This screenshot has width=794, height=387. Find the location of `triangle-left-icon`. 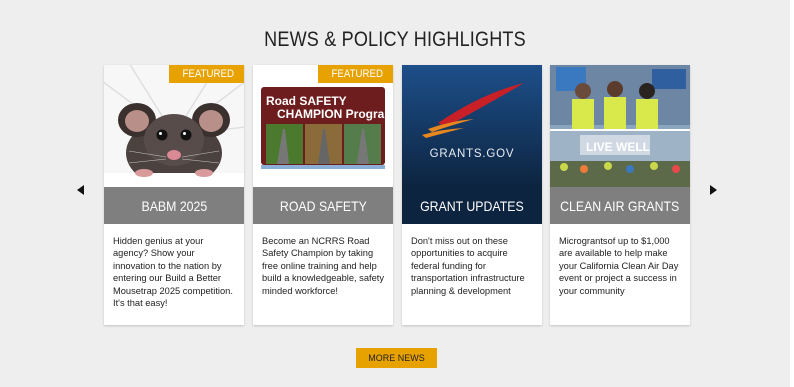

triangle-left-icon is located at coordinates (80, 190).